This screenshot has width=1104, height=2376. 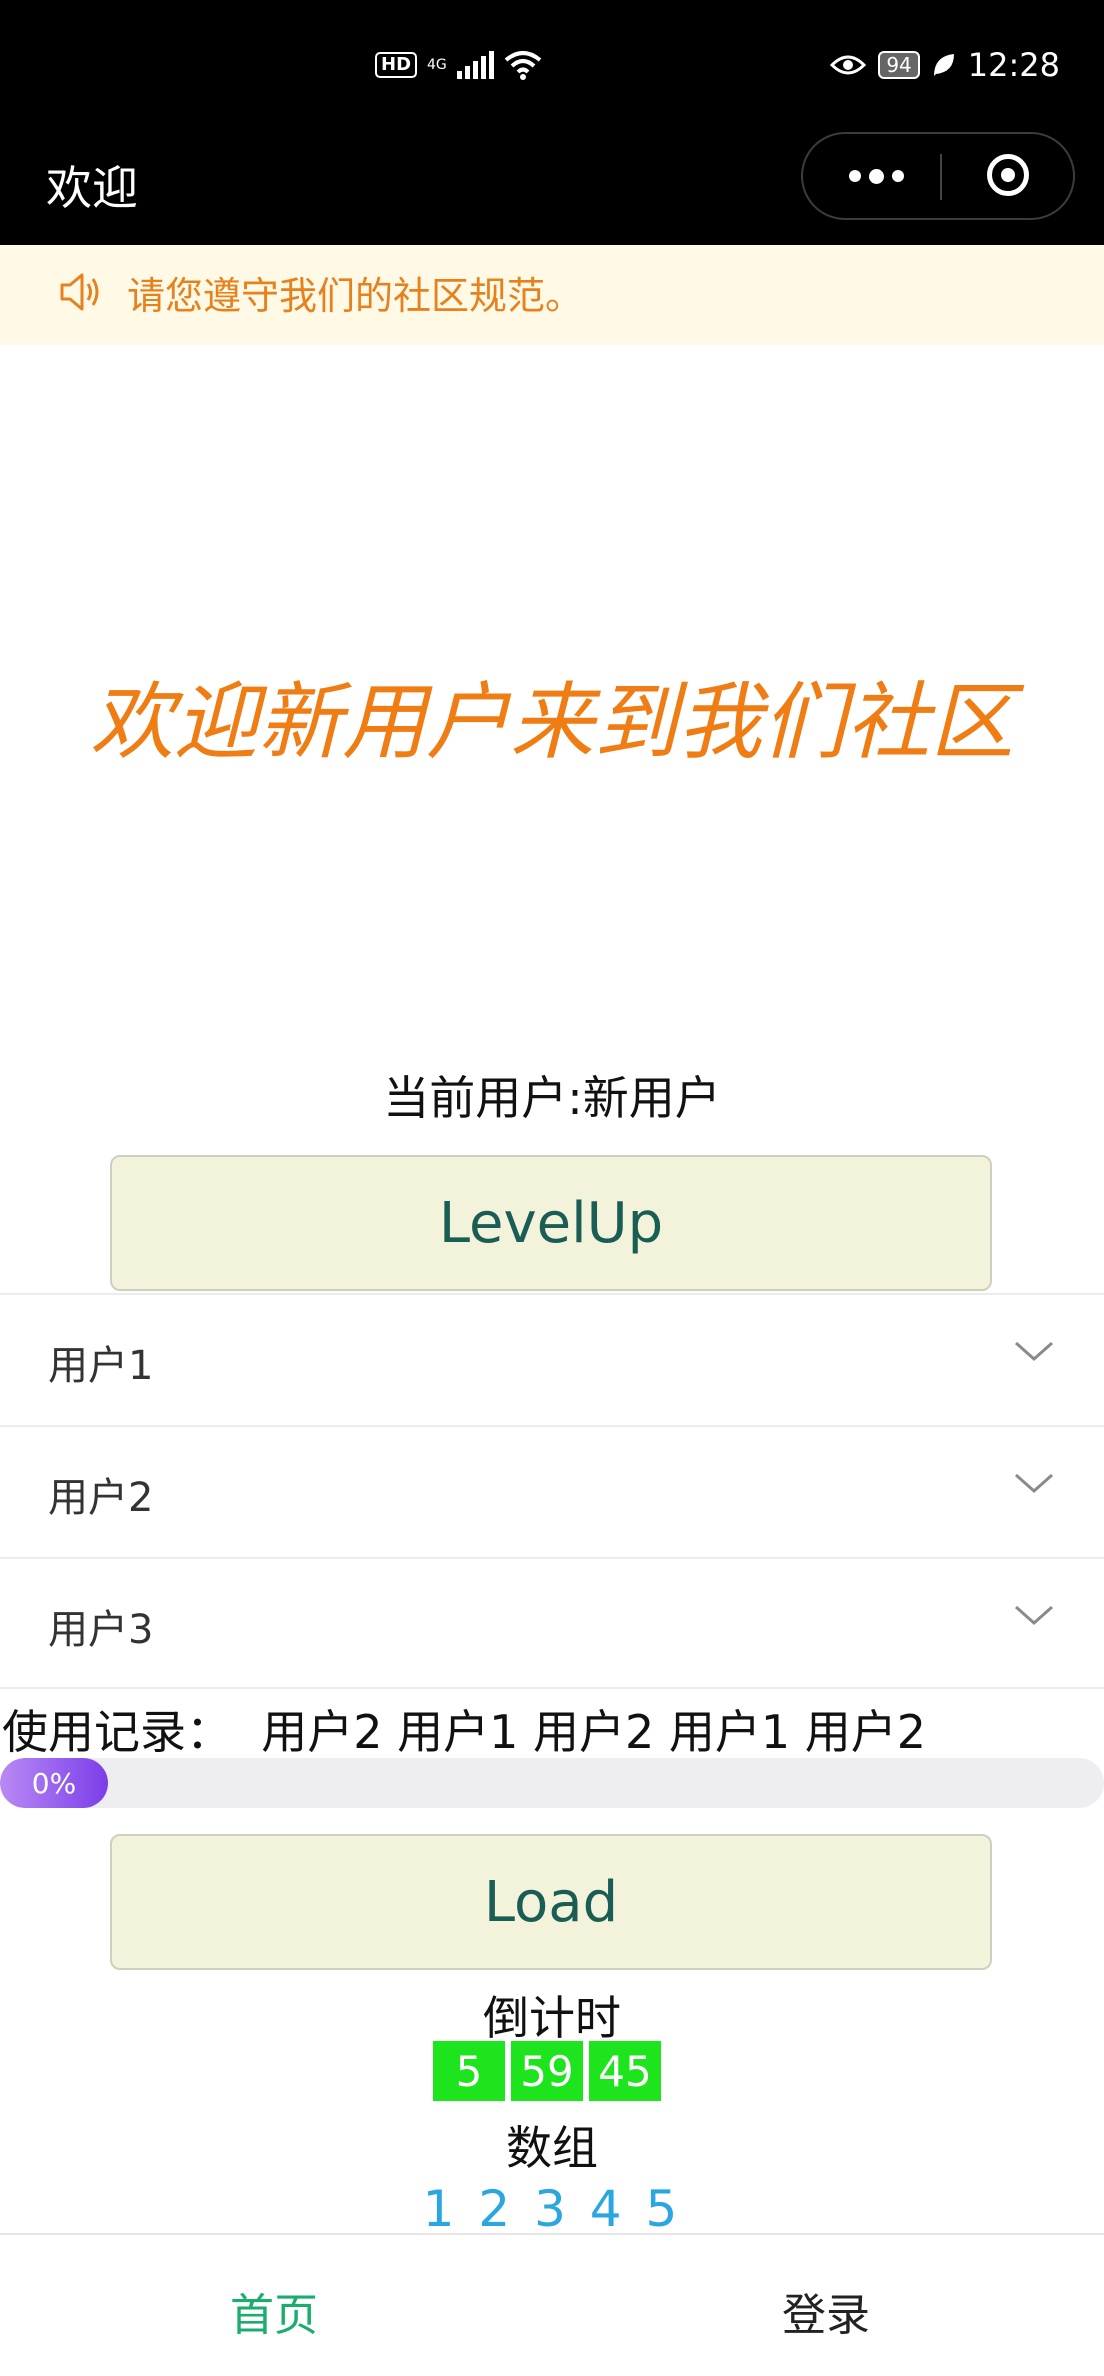 What do you see at coordinates (1008, 175) in the screenshot?
I see `close-miniprogram-icon` at bounding box center [1008, 175].